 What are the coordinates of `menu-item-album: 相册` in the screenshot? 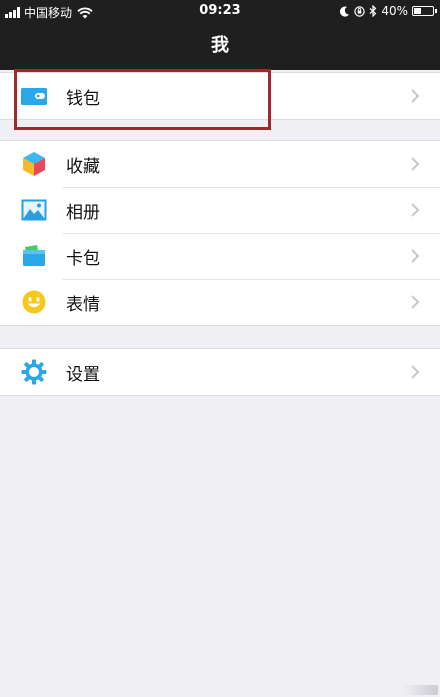 It's located at (220, 210).